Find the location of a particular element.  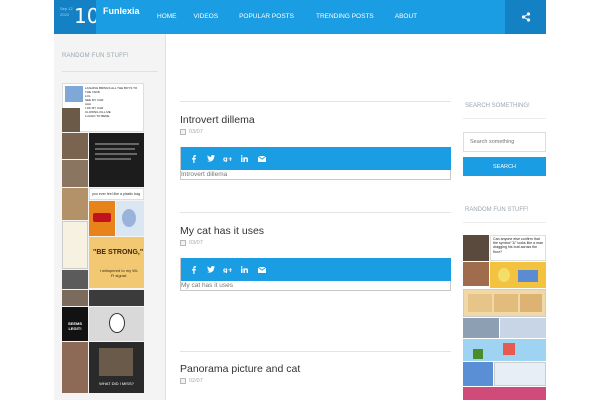

header-share-button is located at coordinates (525, 17).